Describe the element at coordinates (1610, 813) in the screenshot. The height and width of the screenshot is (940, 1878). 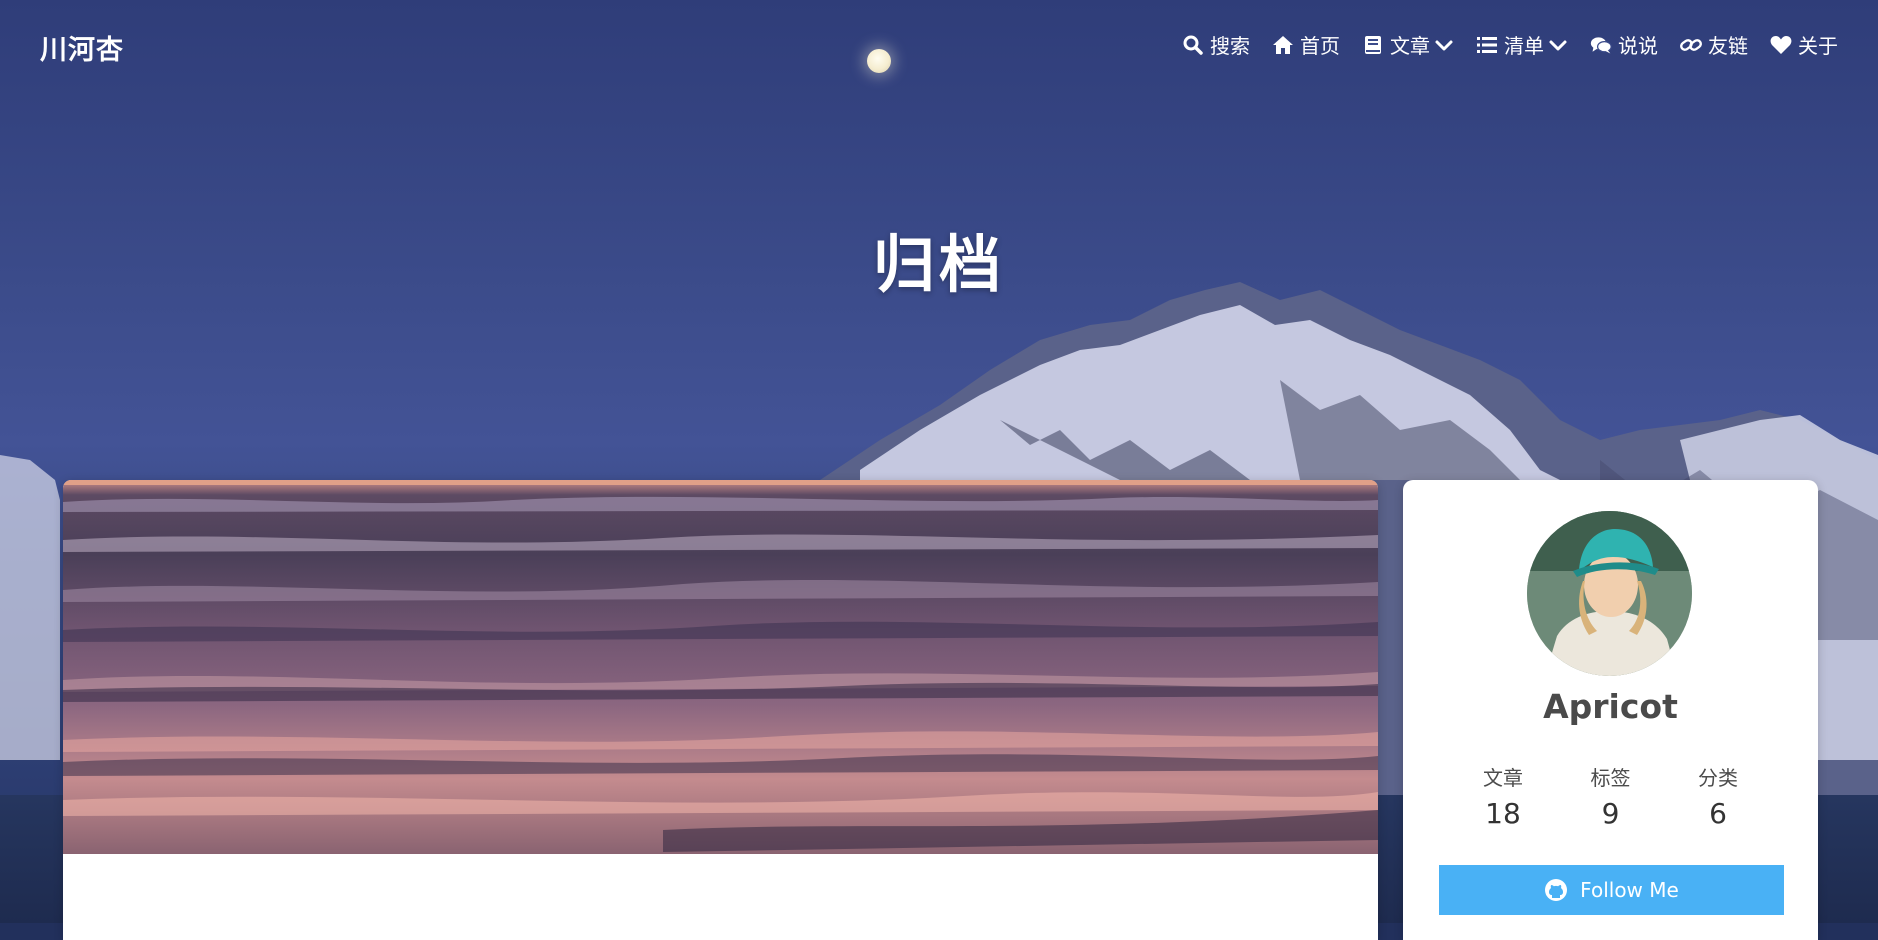
I see `stat-value: 9` at that location.